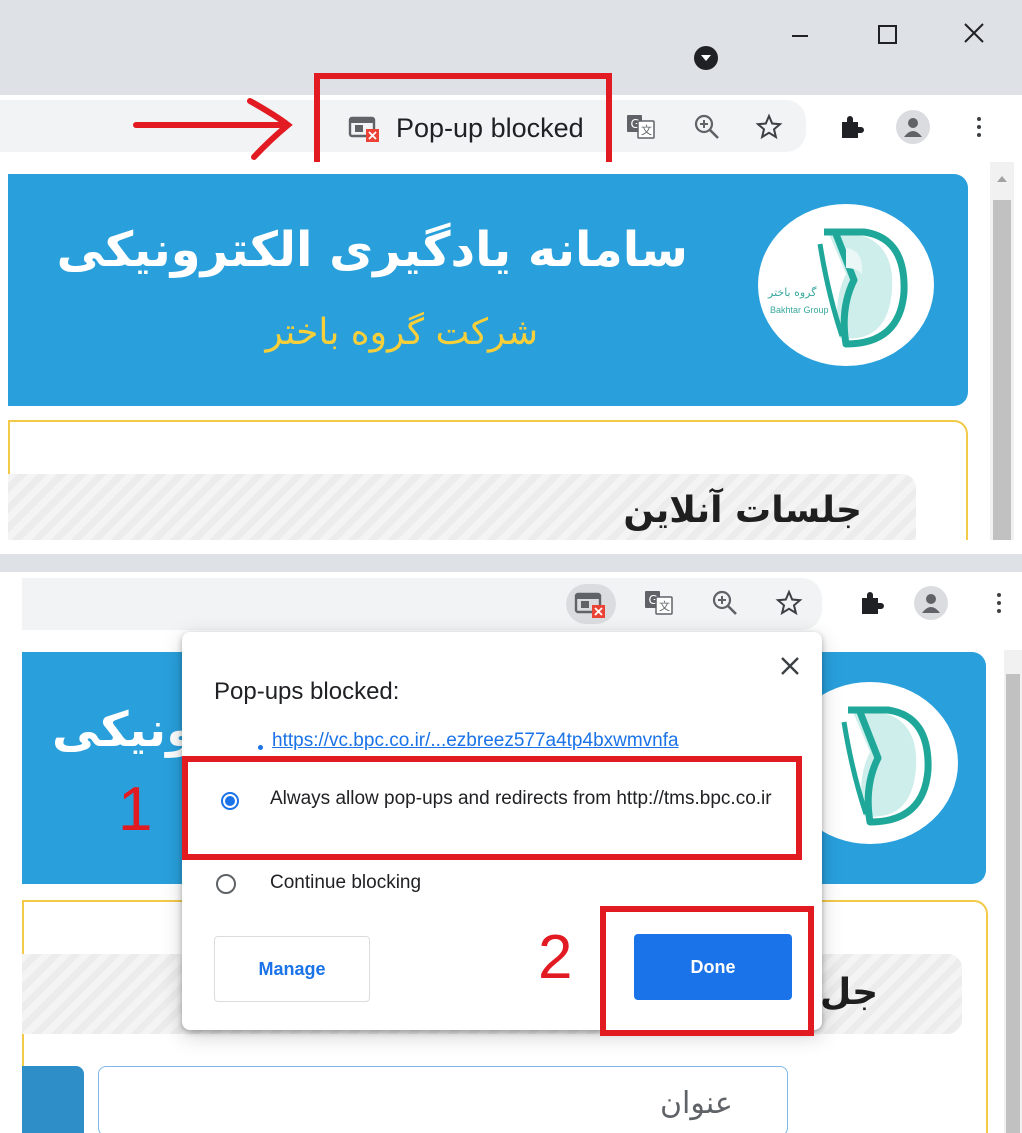 This screenshot has height=1133, width=1022. I want to click on arrow-icon, so click(215, 130).